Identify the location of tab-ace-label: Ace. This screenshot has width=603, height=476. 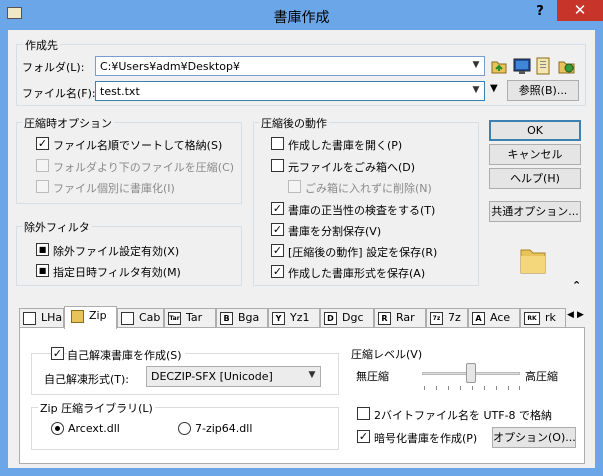
(500, 317).